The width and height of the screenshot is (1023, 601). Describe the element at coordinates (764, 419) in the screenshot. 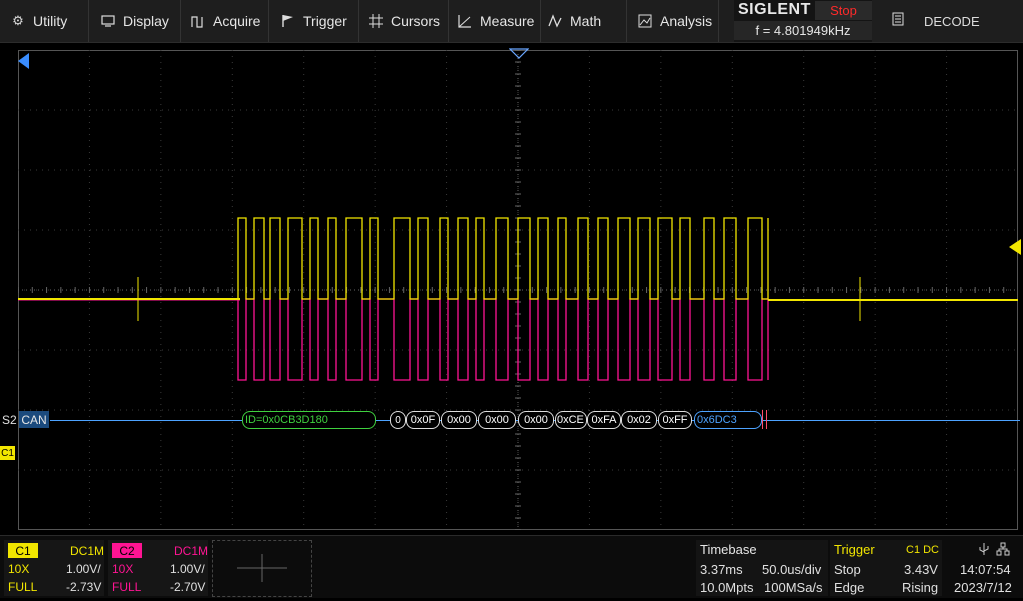

I see `can-end-marker` at that location.